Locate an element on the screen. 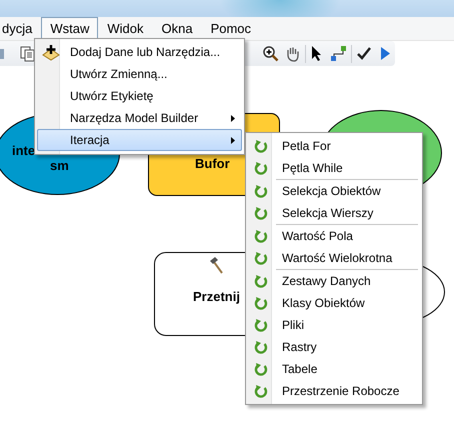  zoom-in-icon is located at coordinates (270, 53).